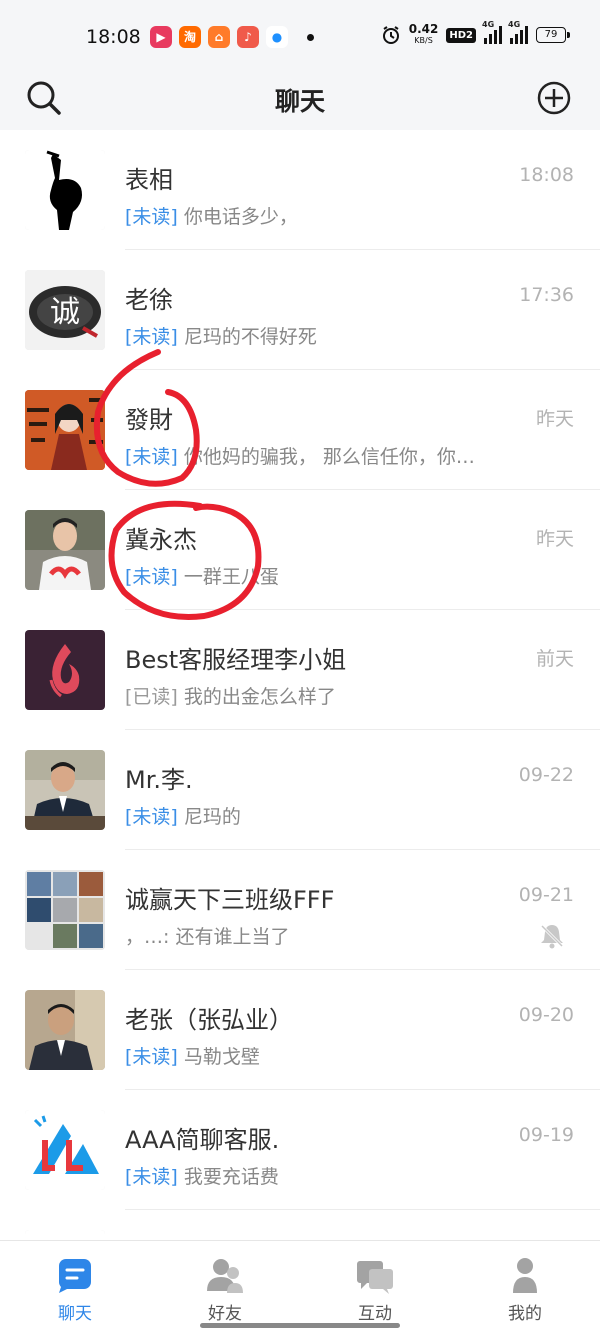 This screenshot has height=1333, width=600. I want to click on young-man-avatar, so click(65, 550).